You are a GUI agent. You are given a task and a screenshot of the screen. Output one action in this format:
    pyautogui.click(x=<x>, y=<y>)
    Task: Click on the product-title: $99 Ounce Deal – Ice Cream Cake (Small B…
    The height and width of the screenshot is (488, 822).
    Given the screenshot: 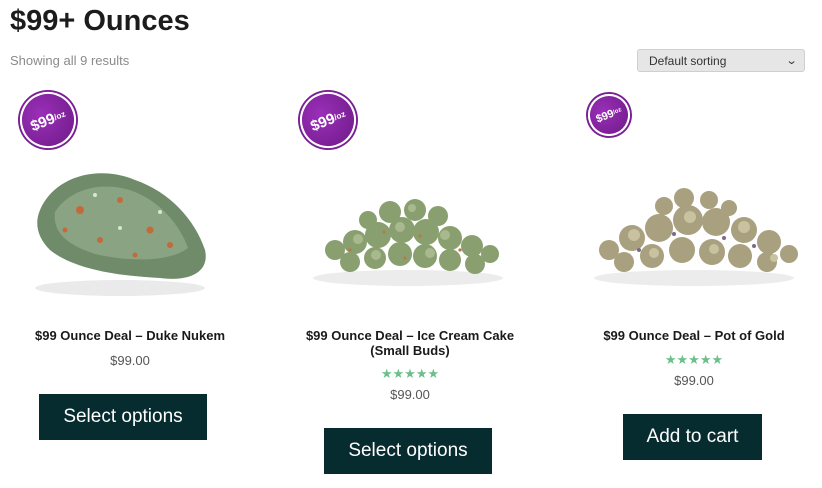 What is the action you would take?
    pyautogui.click(x=410, y=343)
    